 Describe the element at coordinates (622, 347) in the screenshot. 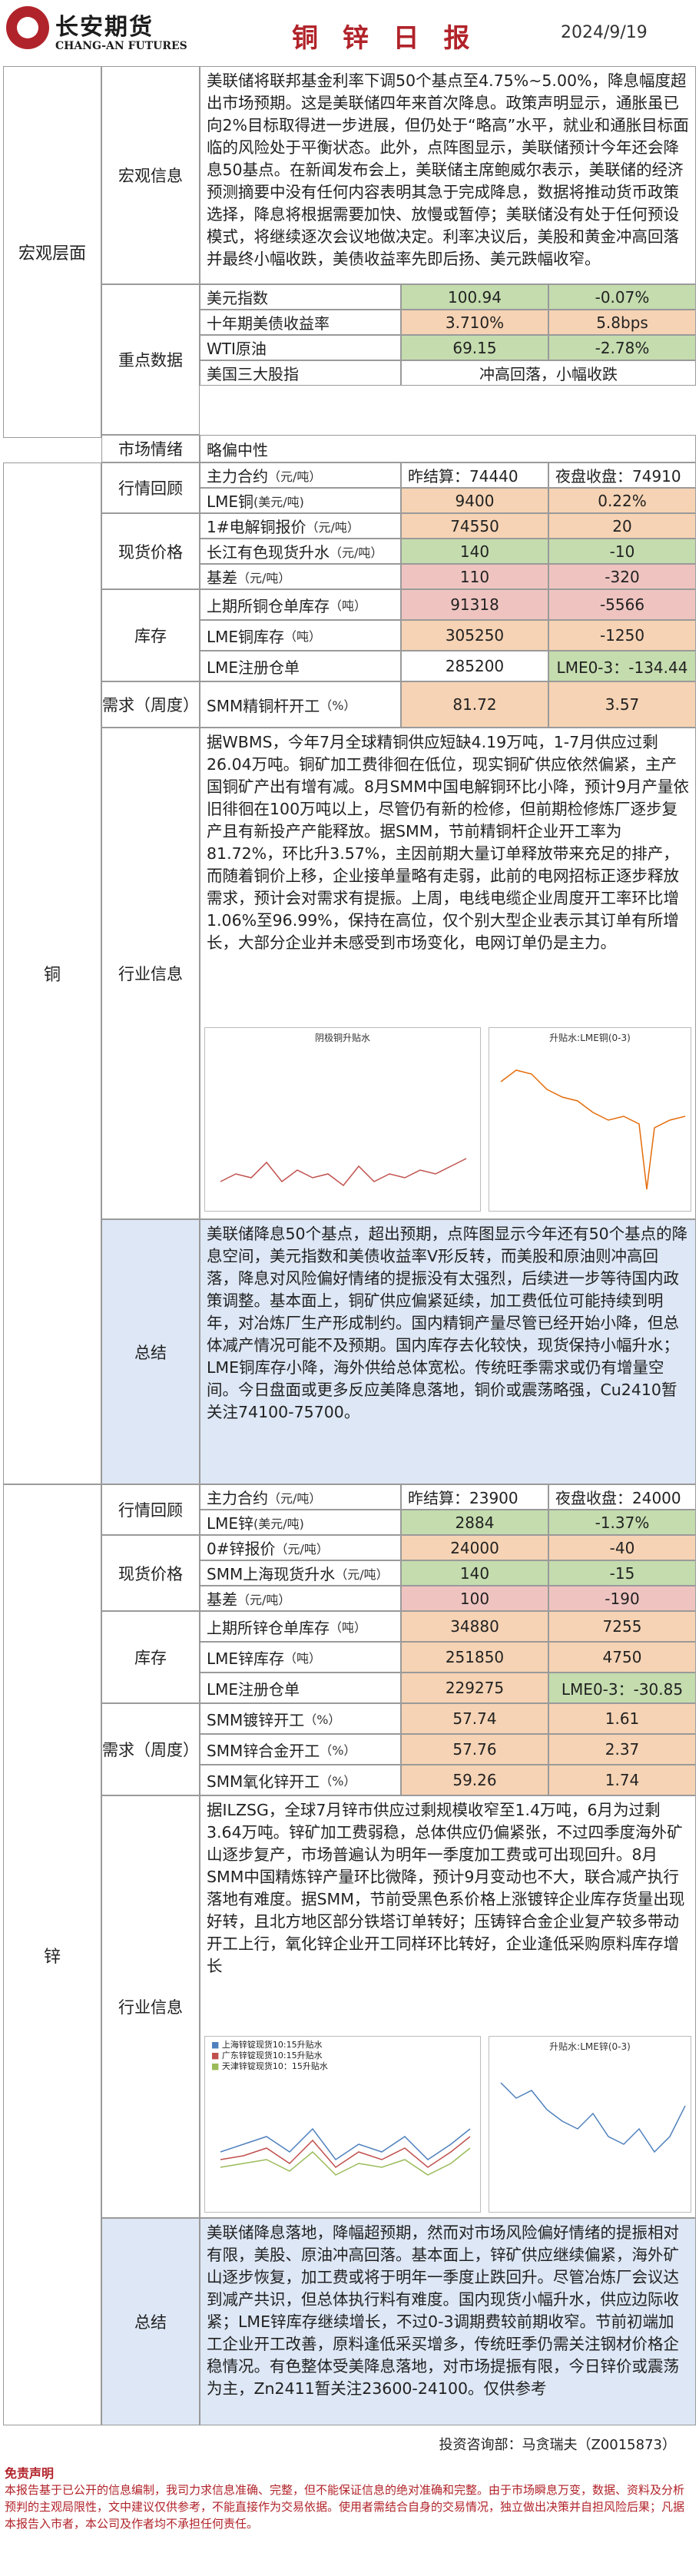

I see `key-row-v2: -2.78%` at that location.